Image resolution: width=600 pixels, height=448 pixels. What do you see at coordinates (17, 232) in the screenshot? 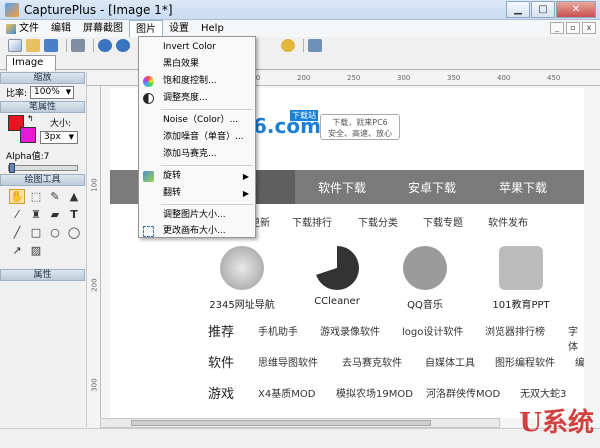
I see `line-tool-icon: ╱` at bounding box center [17, 232].